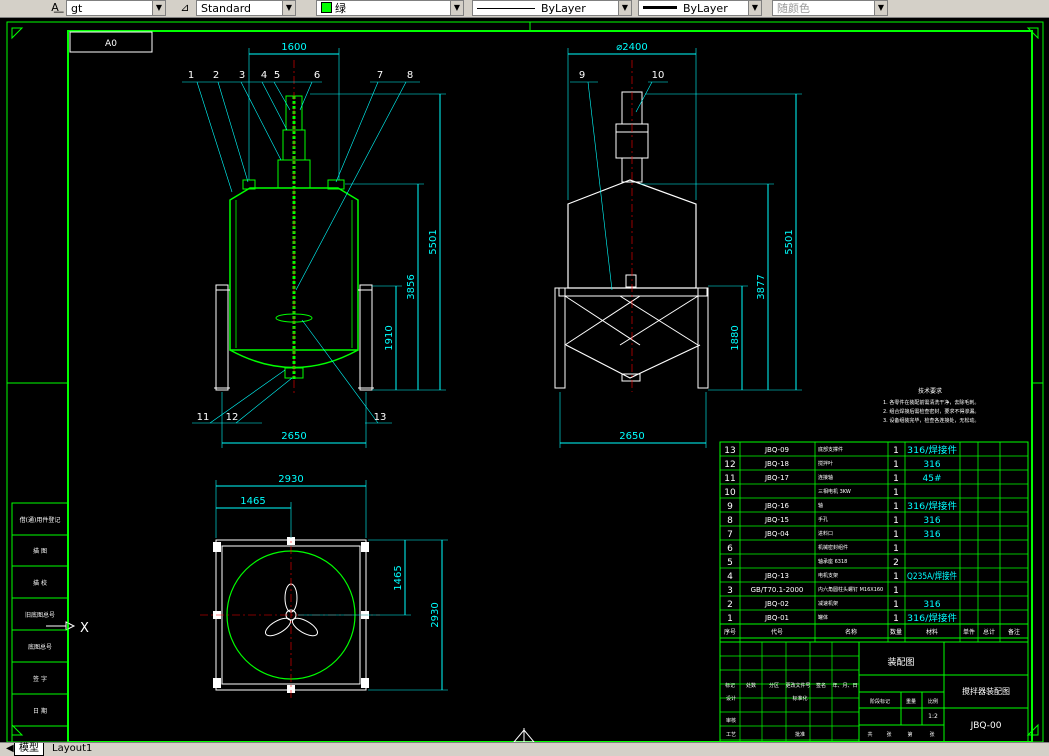  I want to click on dim-top-width: 2930, so click(290, 479).